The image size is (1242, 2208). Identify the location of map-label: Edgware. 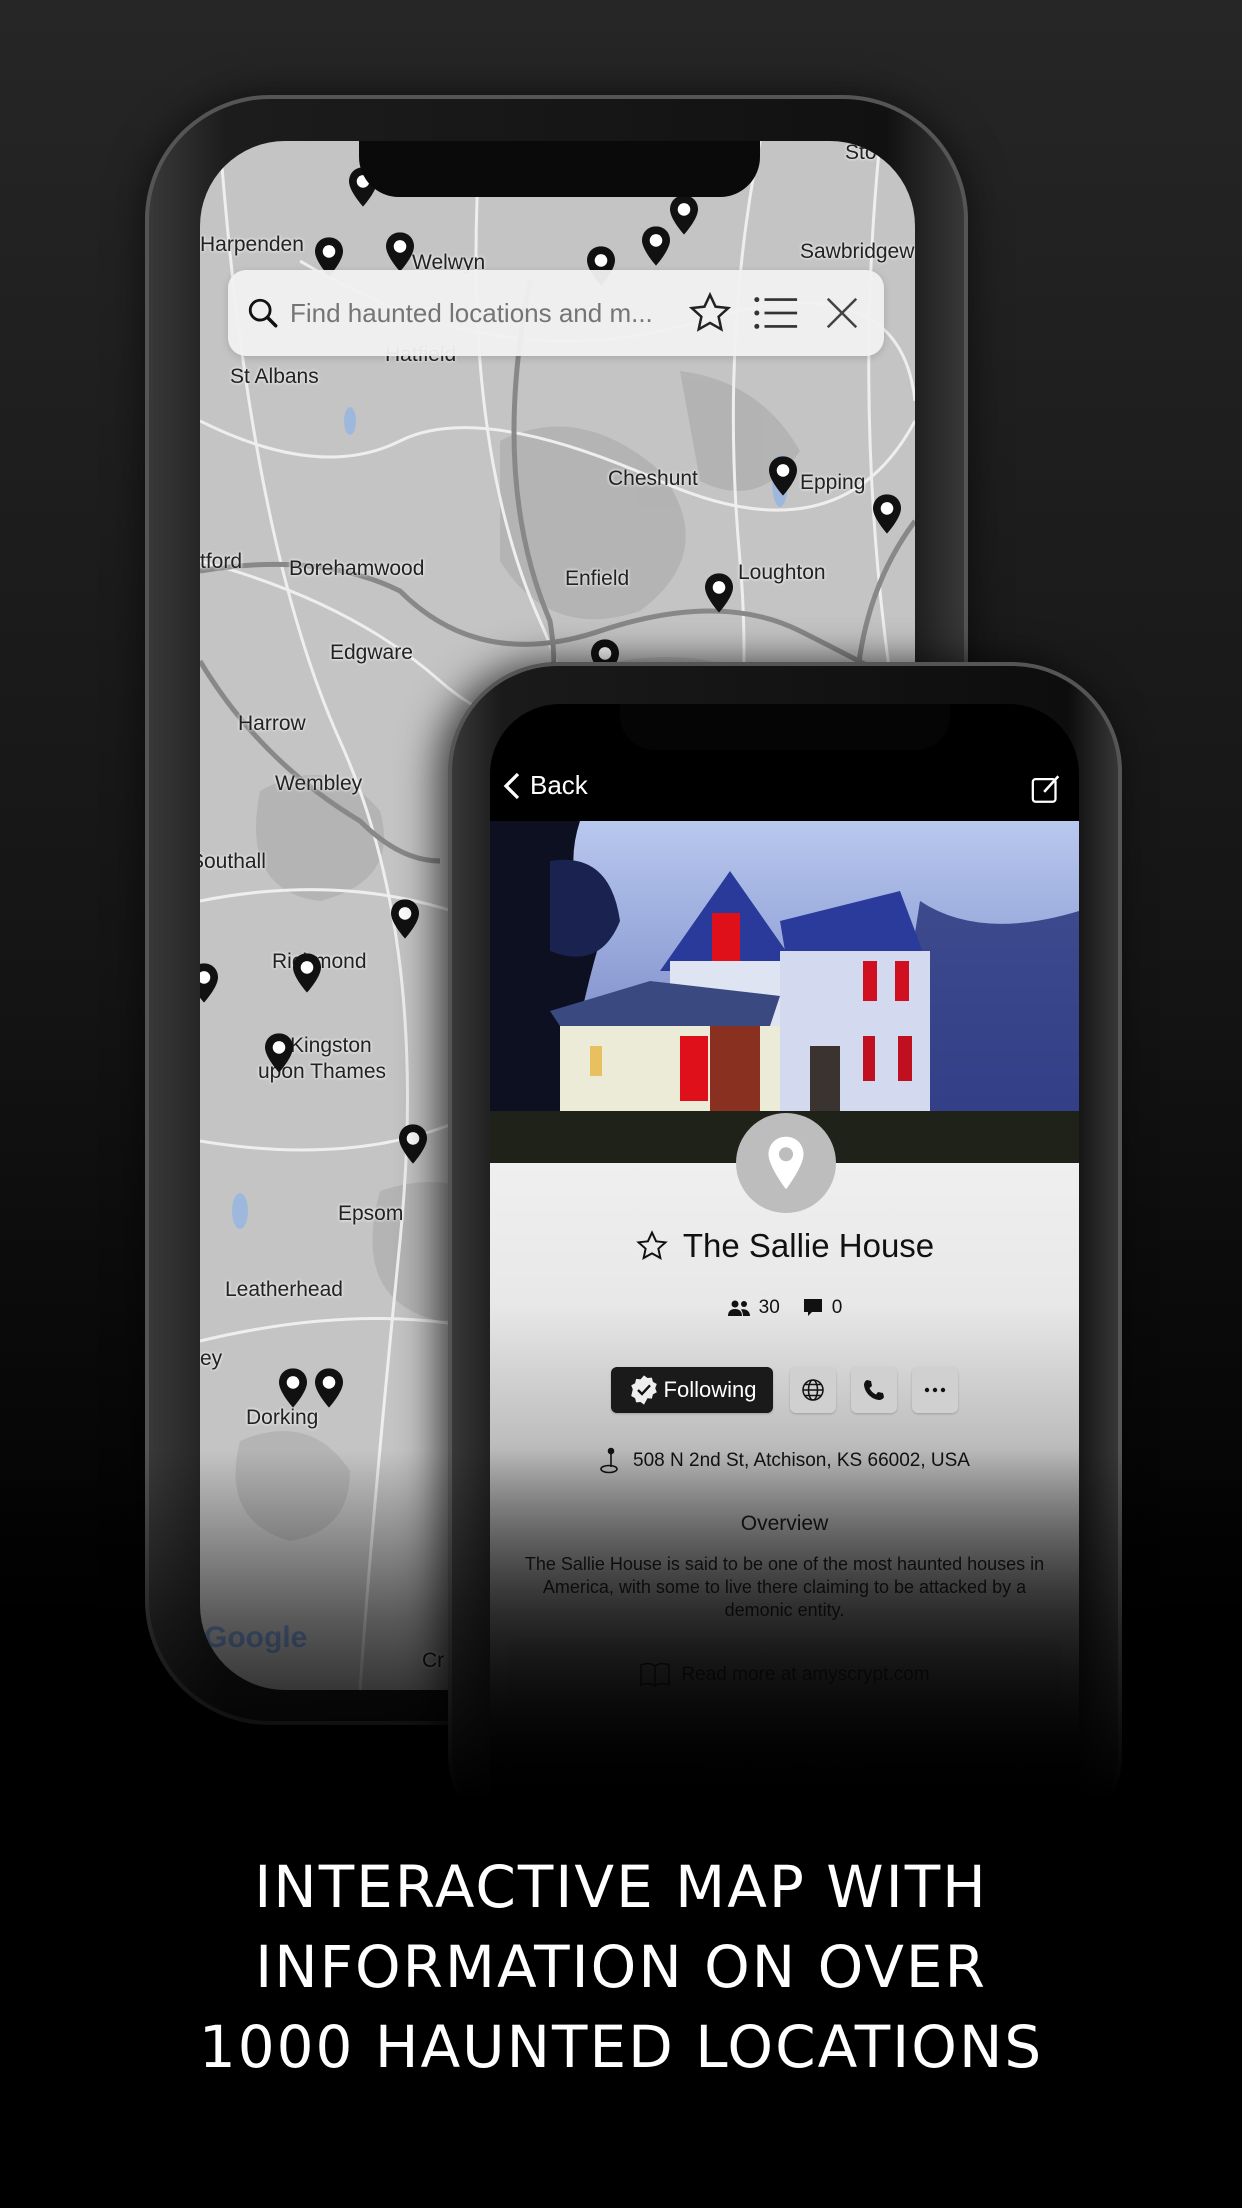
(371, 652).